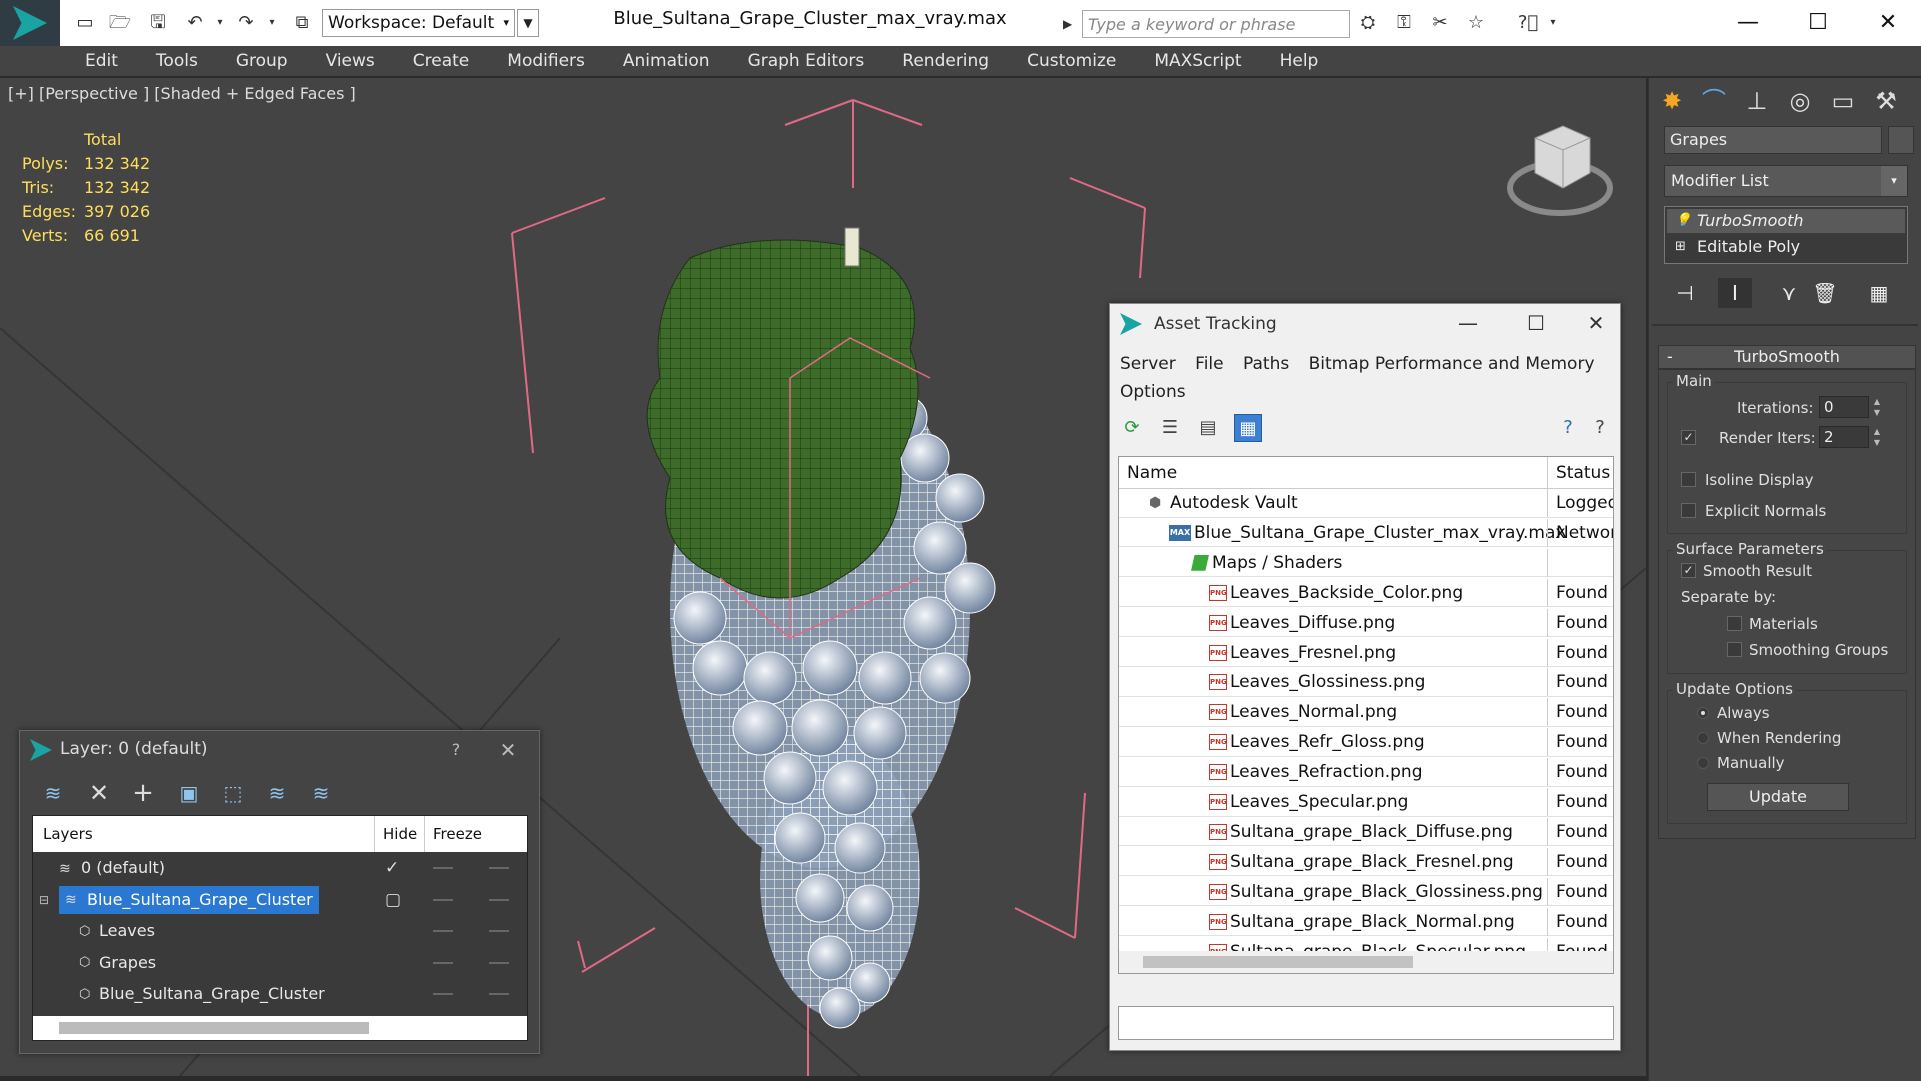 Image resolution: width=1921 pixels, height=1081 pixels. I want to click on materials-checkbox, so click(1734, 623).